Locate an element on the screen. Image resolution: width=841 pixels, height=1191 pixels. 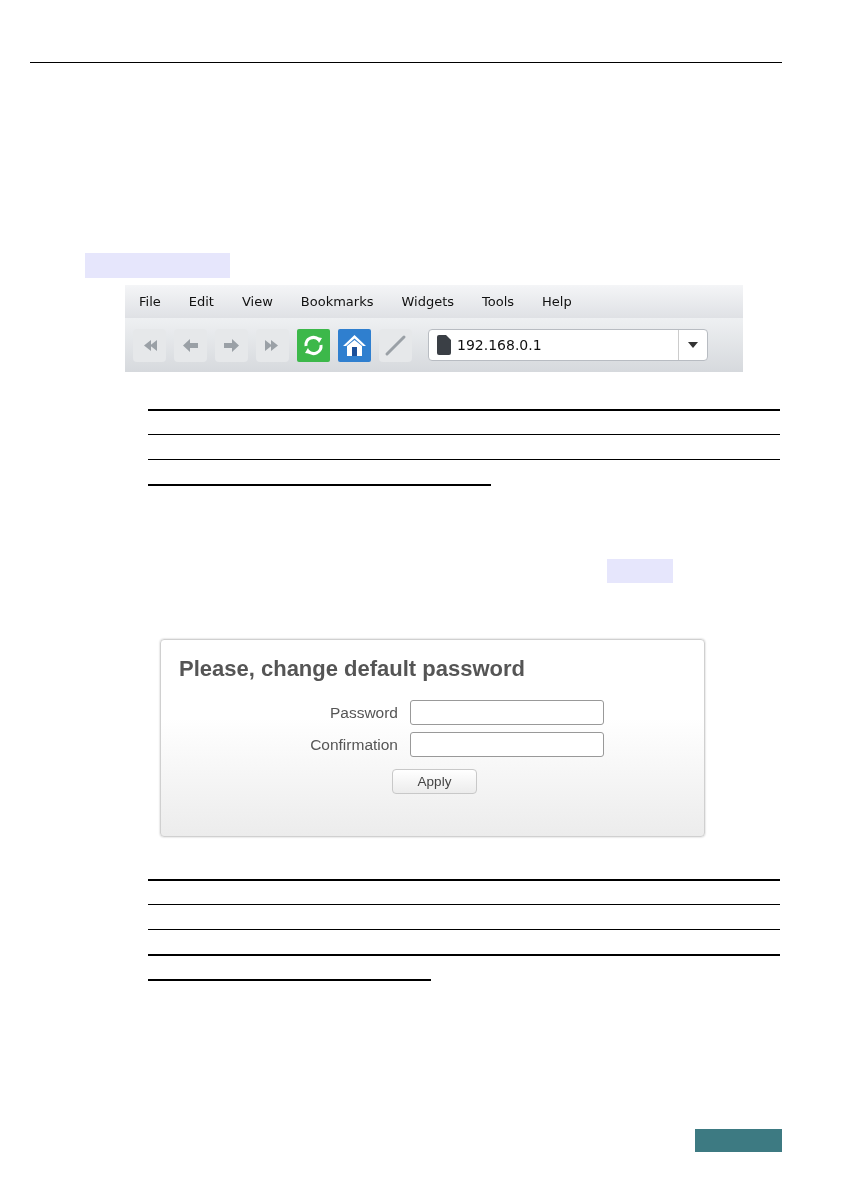
address-field: 192.168.0.1 is located at coordinates (564, 345).